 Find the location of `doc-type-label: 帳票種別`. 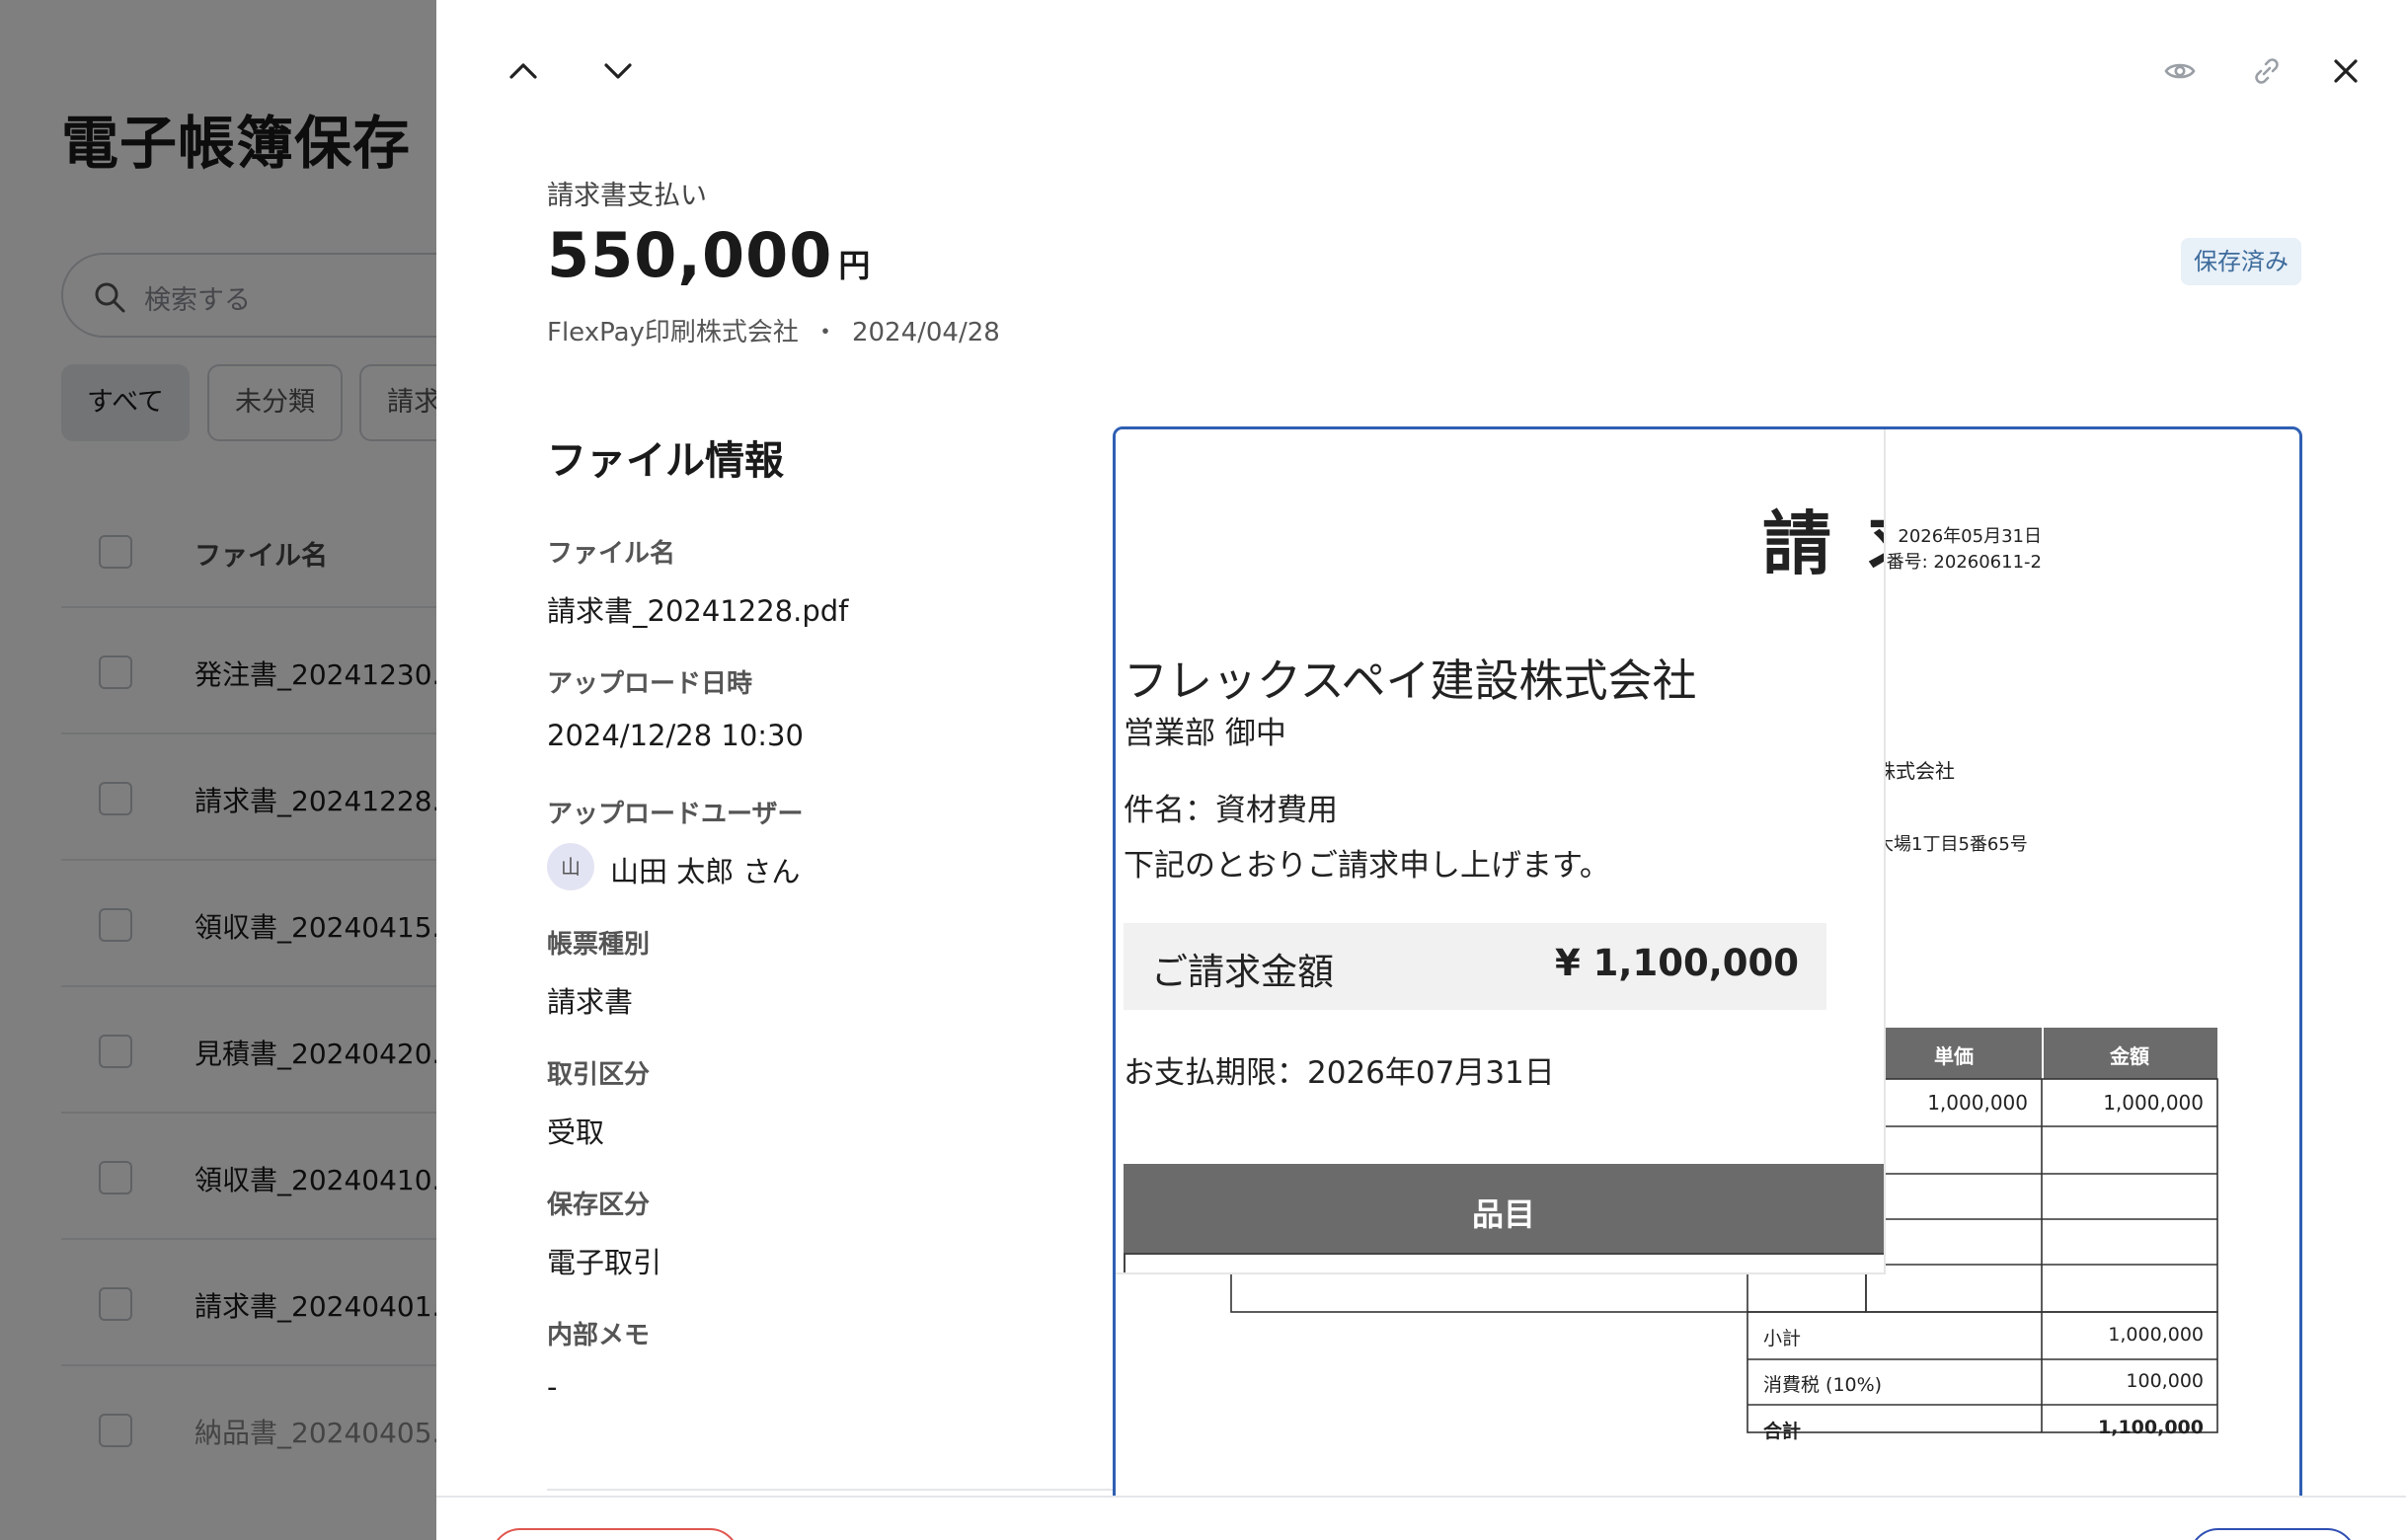

doc-type-label: 帳票種別 is located at coordinates (599, 945).